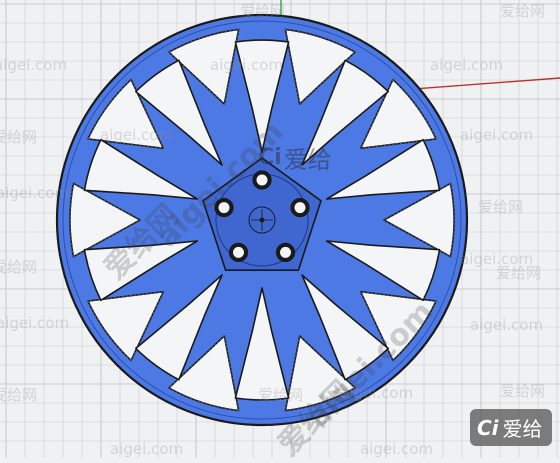  I want to click on brand-badge: Ci 爱给, so click(511, 427).